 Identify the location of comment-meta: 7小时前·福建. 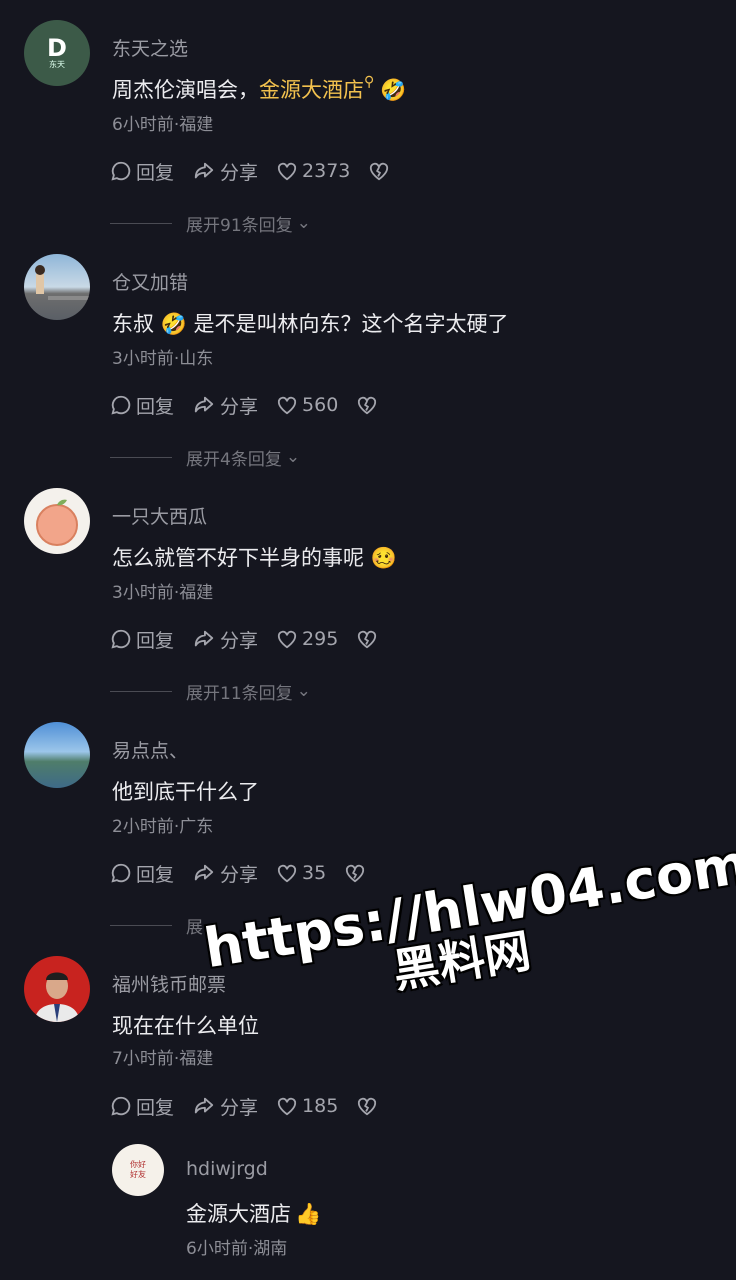
(163, 1059).